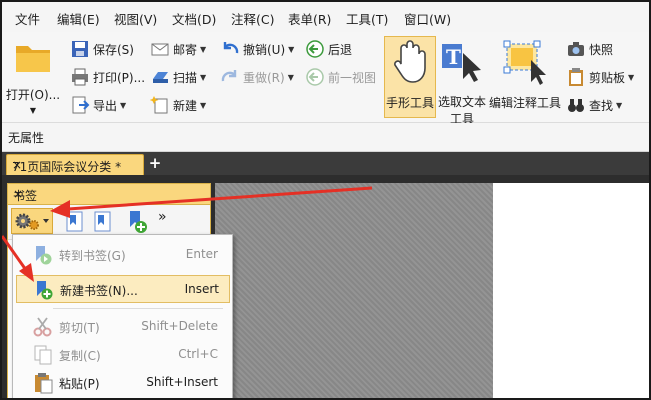 The image size is (651, 400). I want to click on email-label: 邮寄, so click(185, 49).